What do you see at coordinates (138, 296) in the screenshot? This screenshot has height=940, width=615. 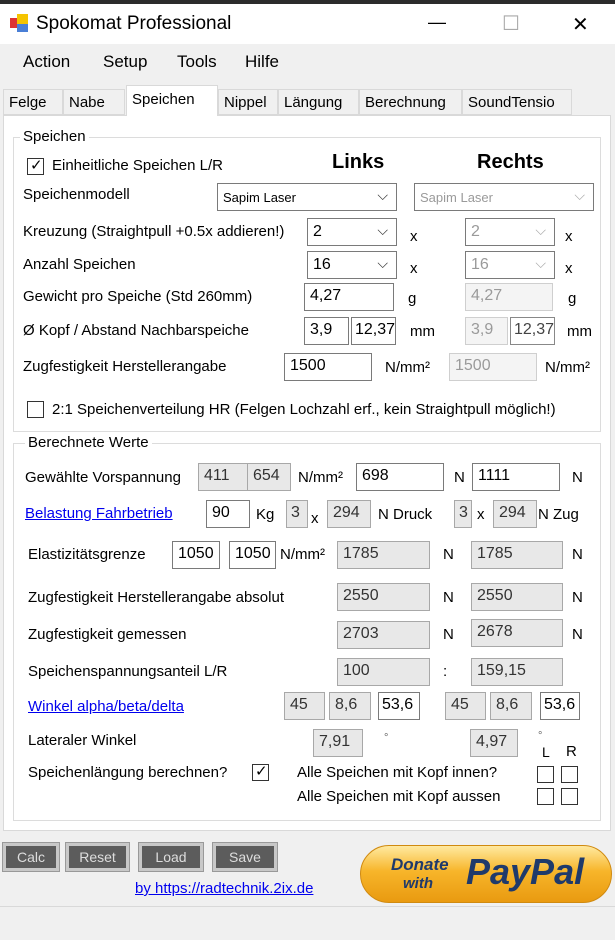 I see `gewicht-label: Gewicht pro Speiche (Std 260mm)` at bounding box center [138, 296].